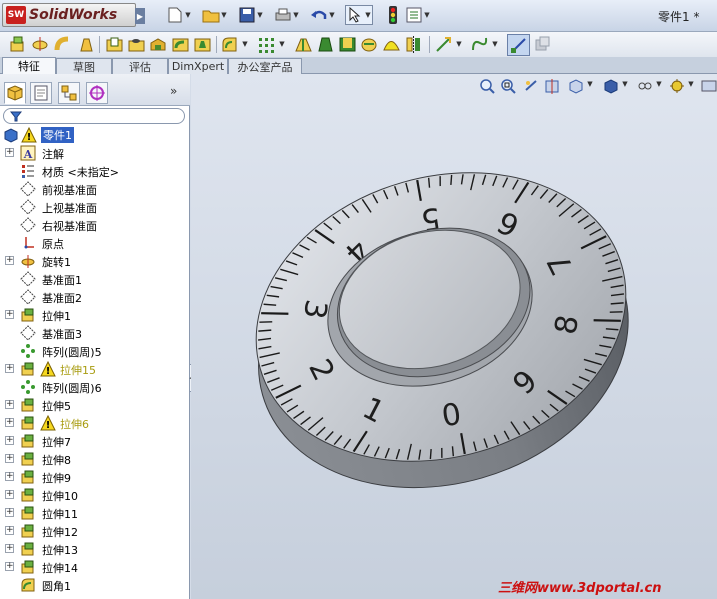 The image size is (717, 599). I want to click on save-button: ▼, so click(251, 15).